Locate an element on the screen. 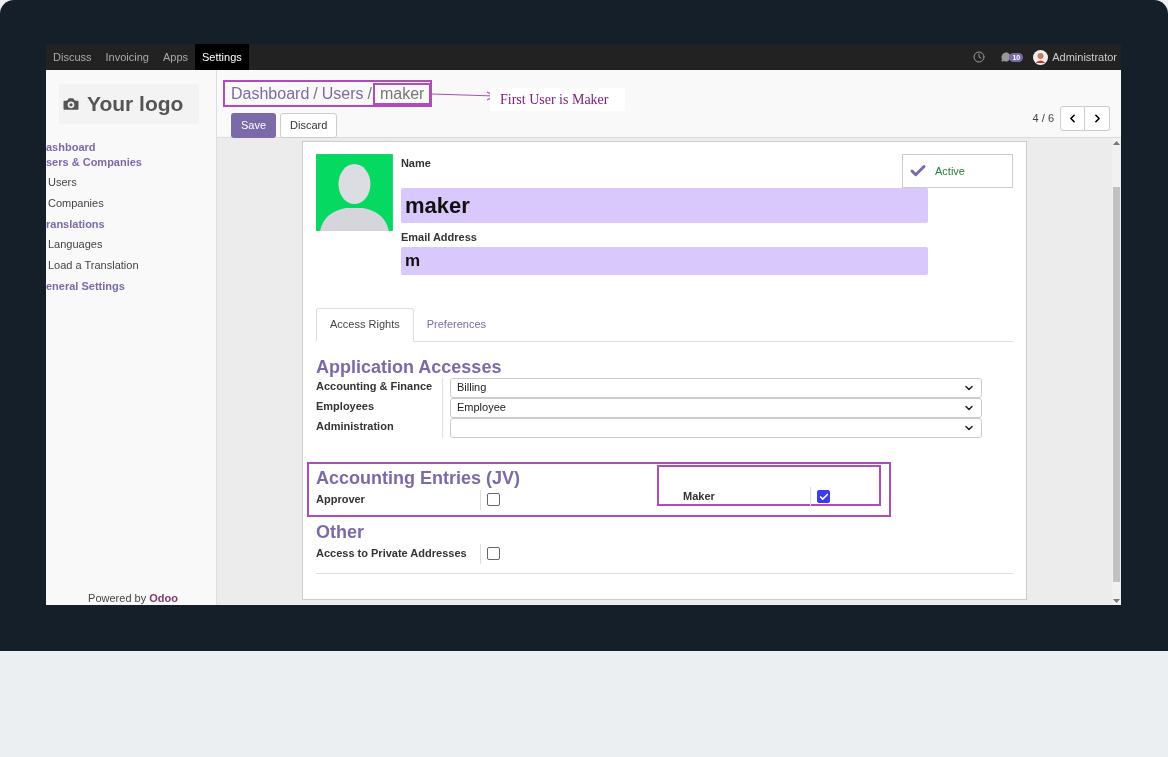  next-button is located at coordinates (1097, 118).